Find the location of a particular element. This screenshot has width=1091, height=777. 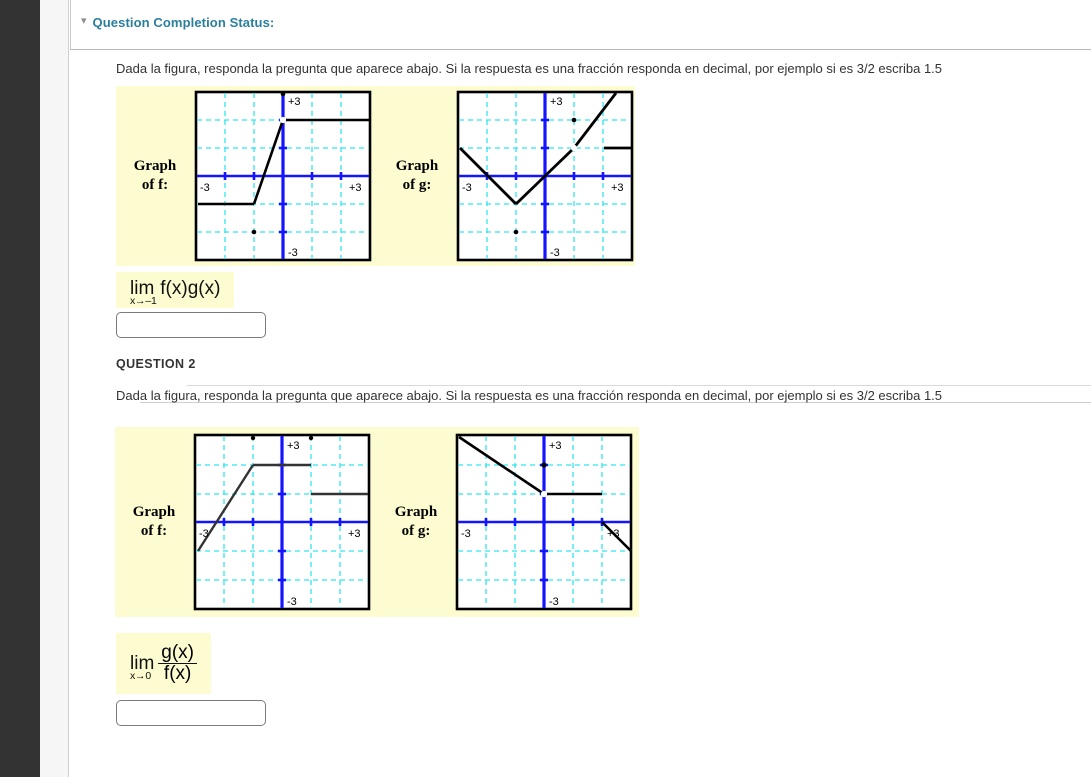

left-nav-rail is located at coordinates (20, 388).